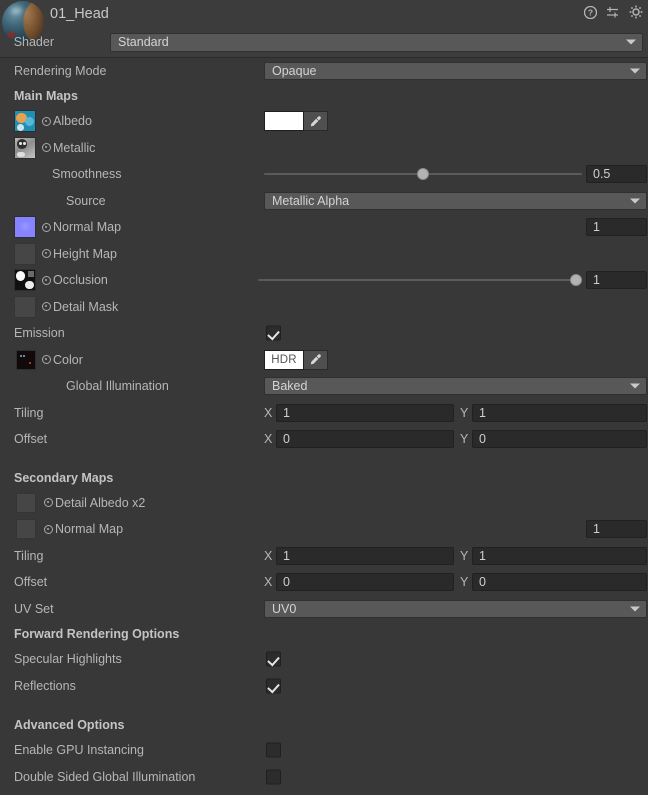 The width and height of the screenshot is (648, 795). I want to click on main-offset-x-value: 0, so click(286, 439).